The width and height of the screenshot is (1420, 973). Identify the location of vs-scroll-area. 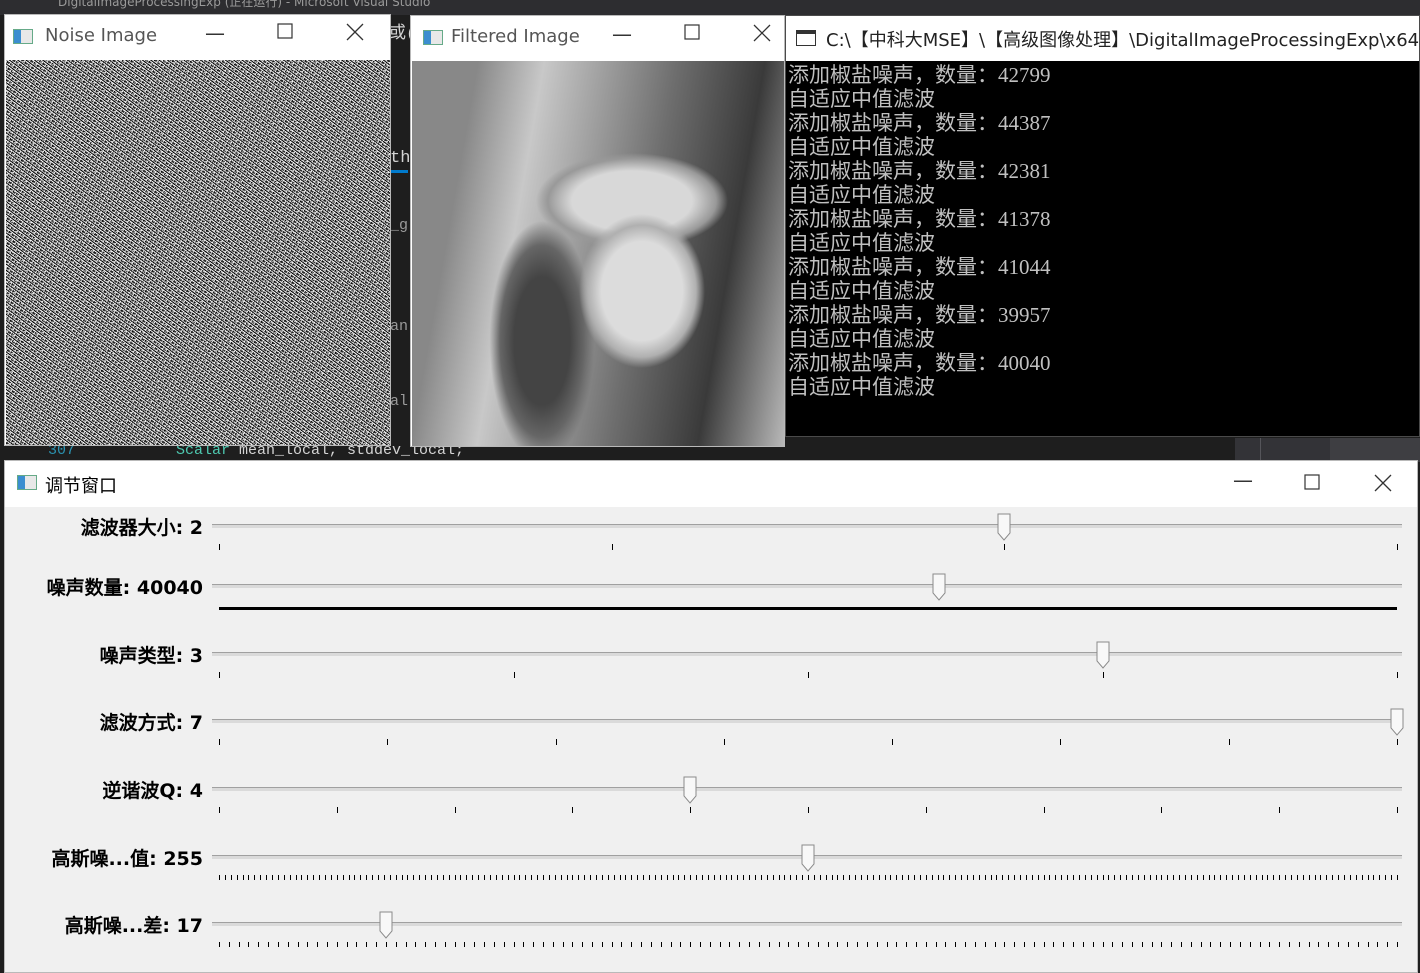
(1327, 450).